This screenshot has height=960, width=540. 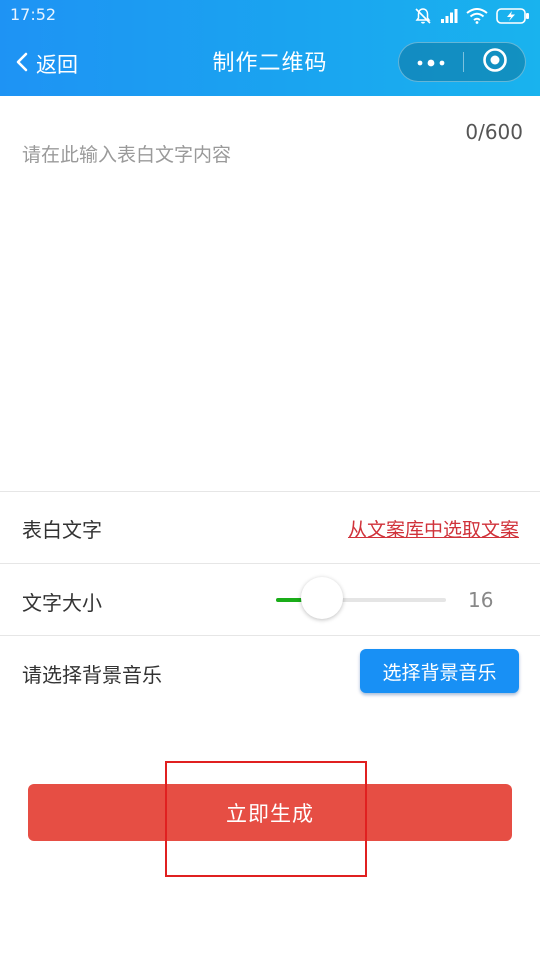 I want to click on font-size-slider, so click(x=361, y=598).